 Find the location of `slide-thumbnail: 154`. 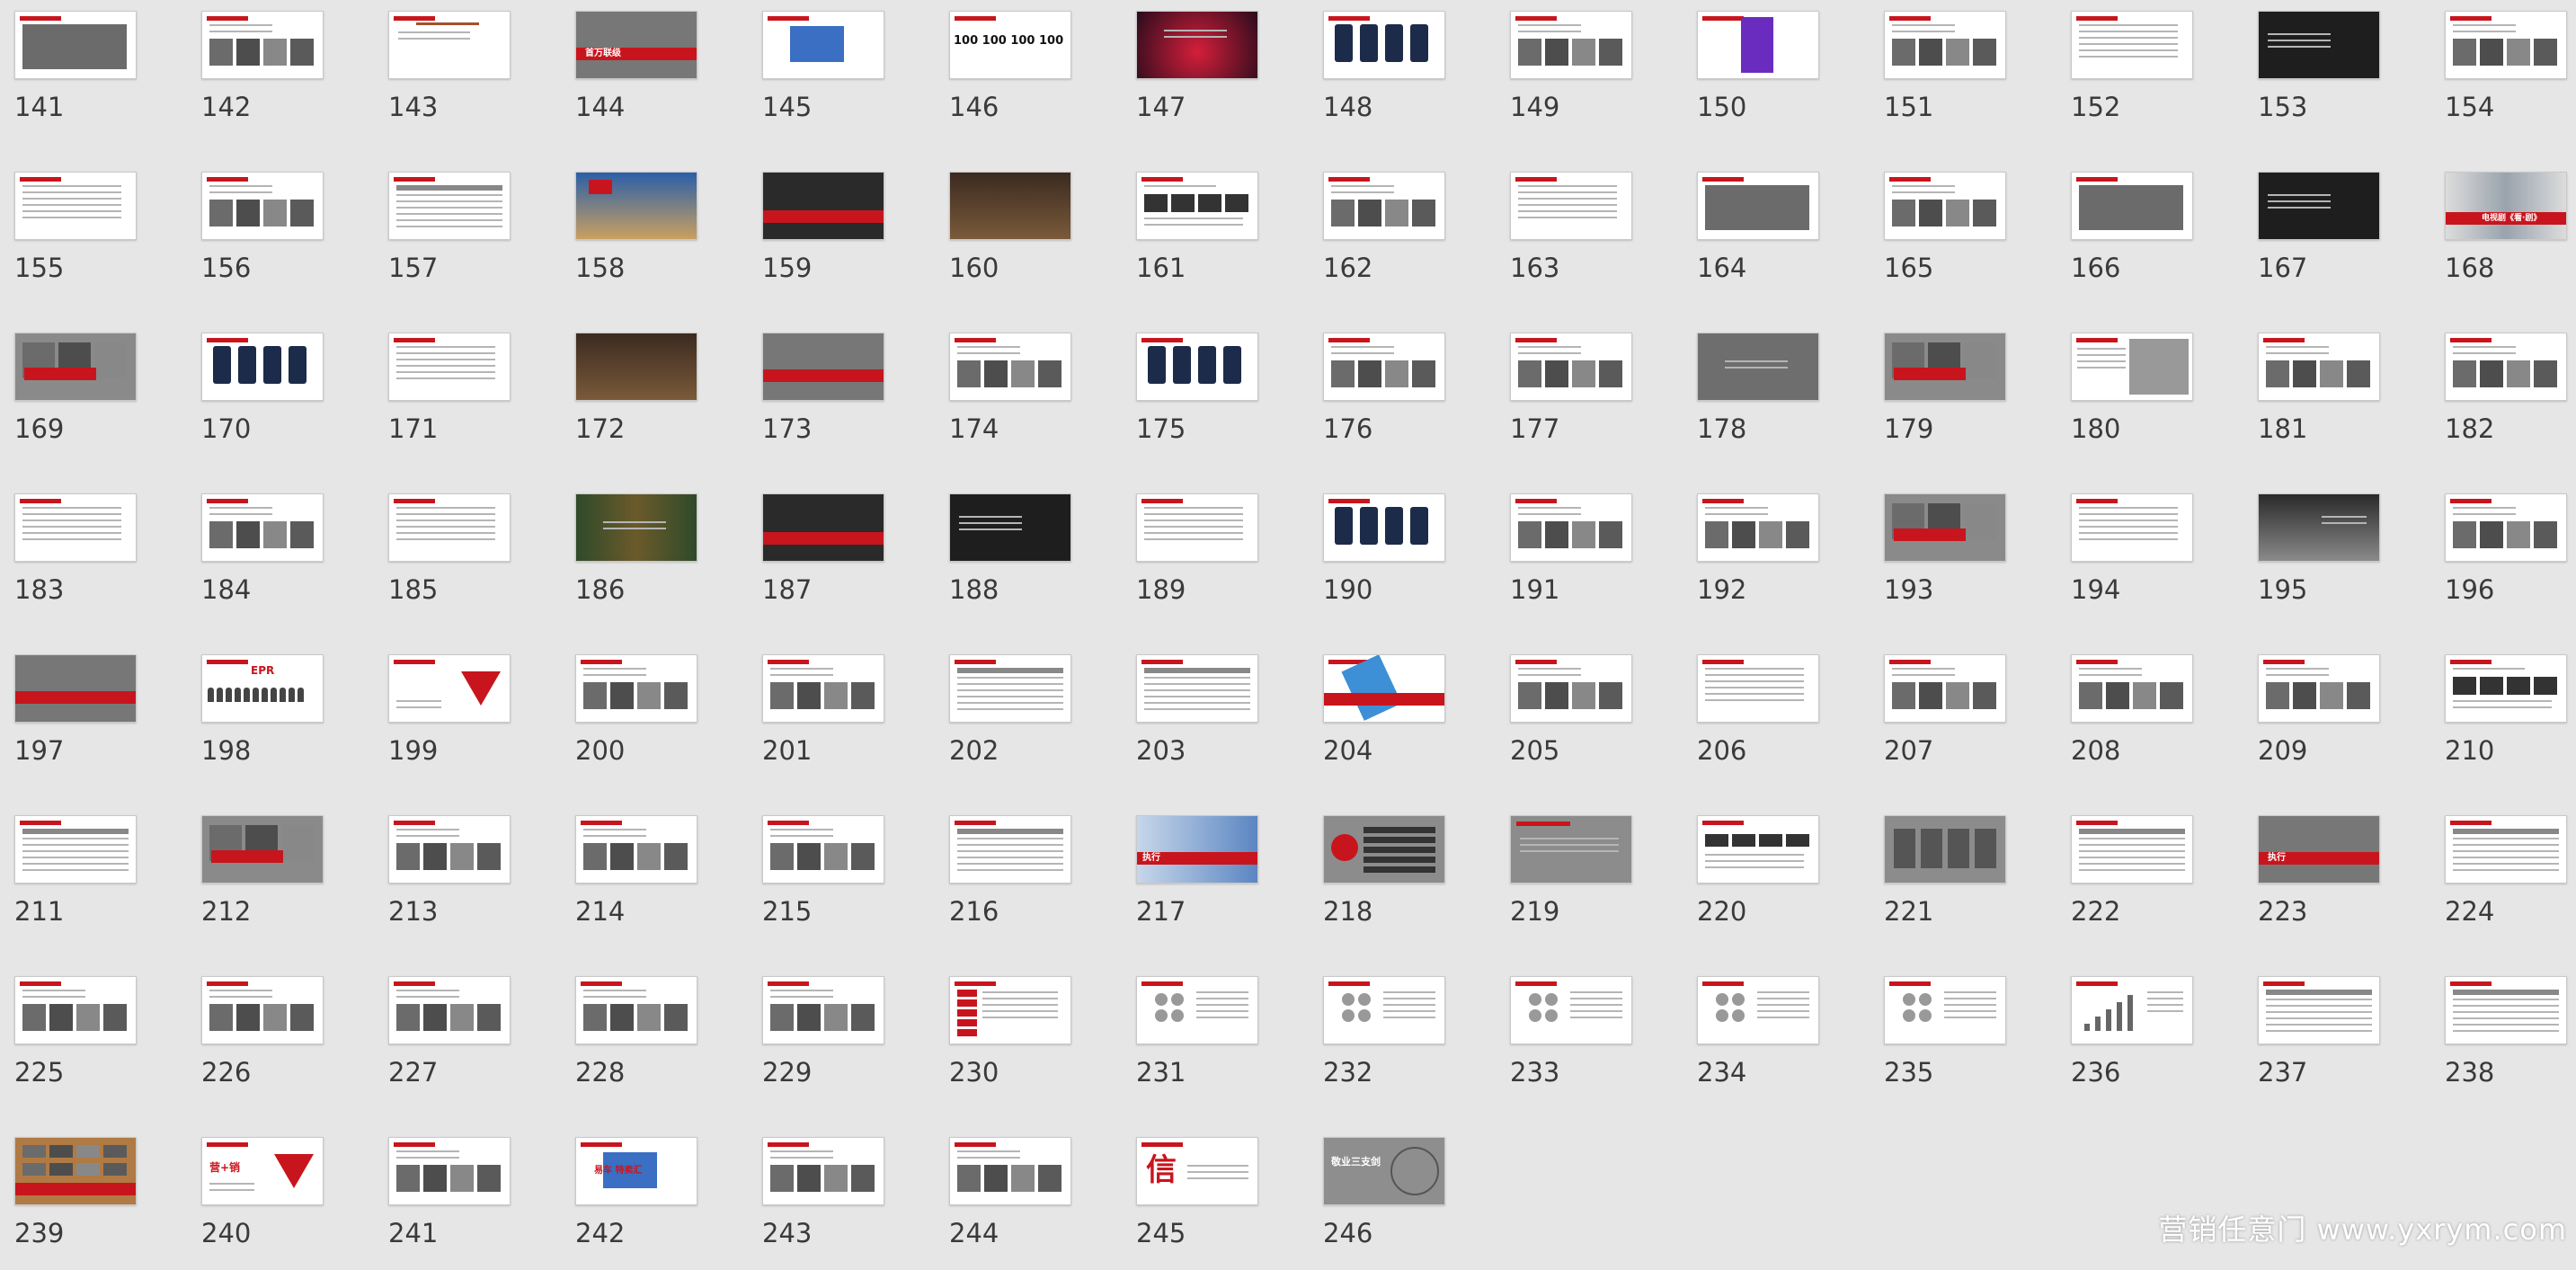

slide-thumbnail: 154 is located at coordinates (2498, 72).